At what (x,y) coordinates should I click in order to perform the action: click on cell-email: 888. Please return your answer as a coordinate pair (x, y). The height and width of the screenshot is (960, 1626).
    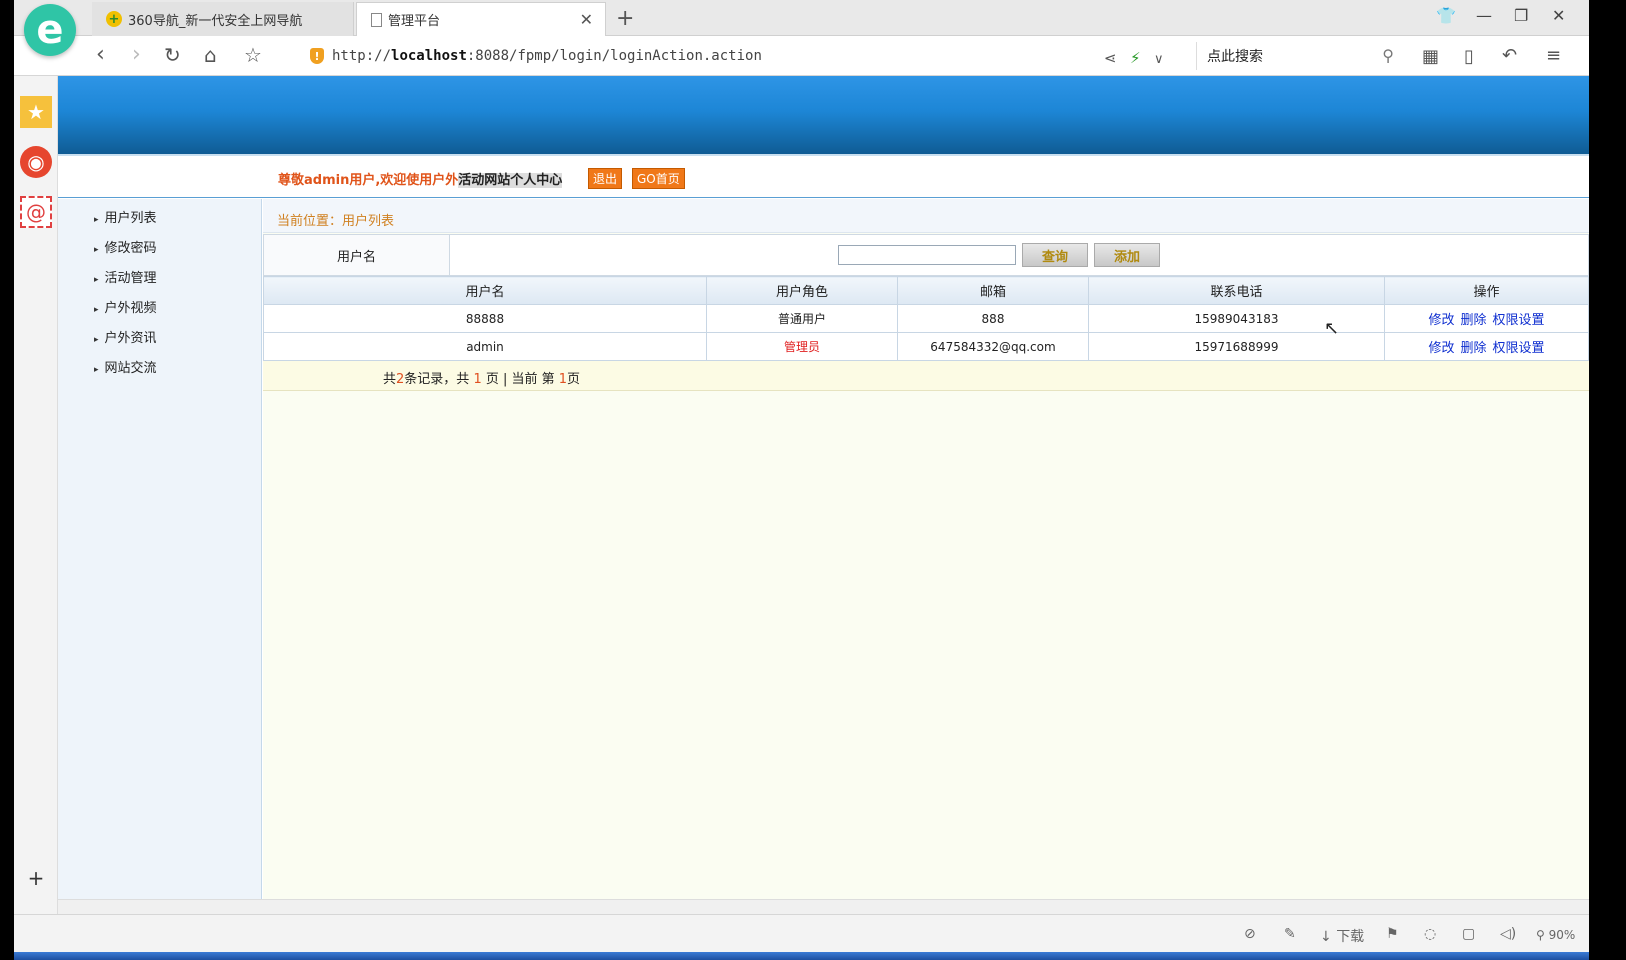
    Looking at the image, I should click on (993, 318).